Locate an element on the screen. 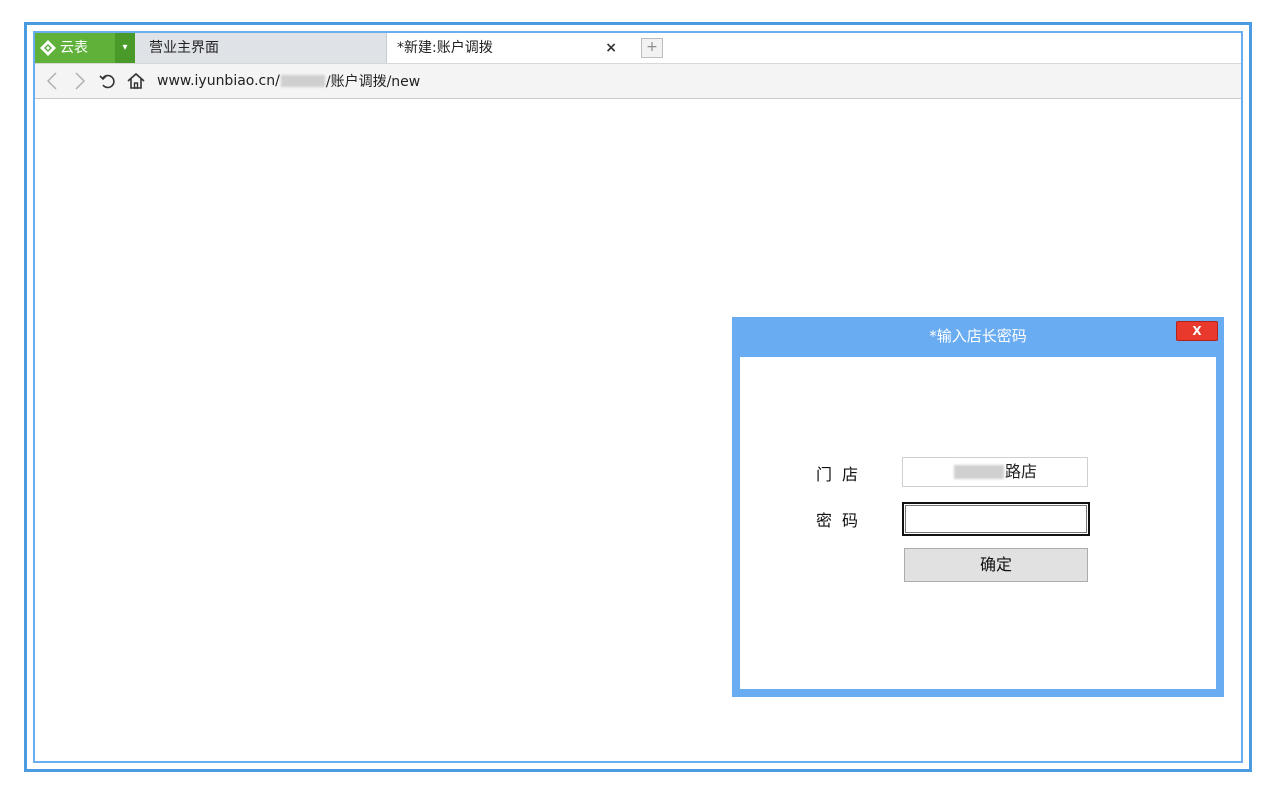  store-field: 路店 is located at coordinates (995, 472).